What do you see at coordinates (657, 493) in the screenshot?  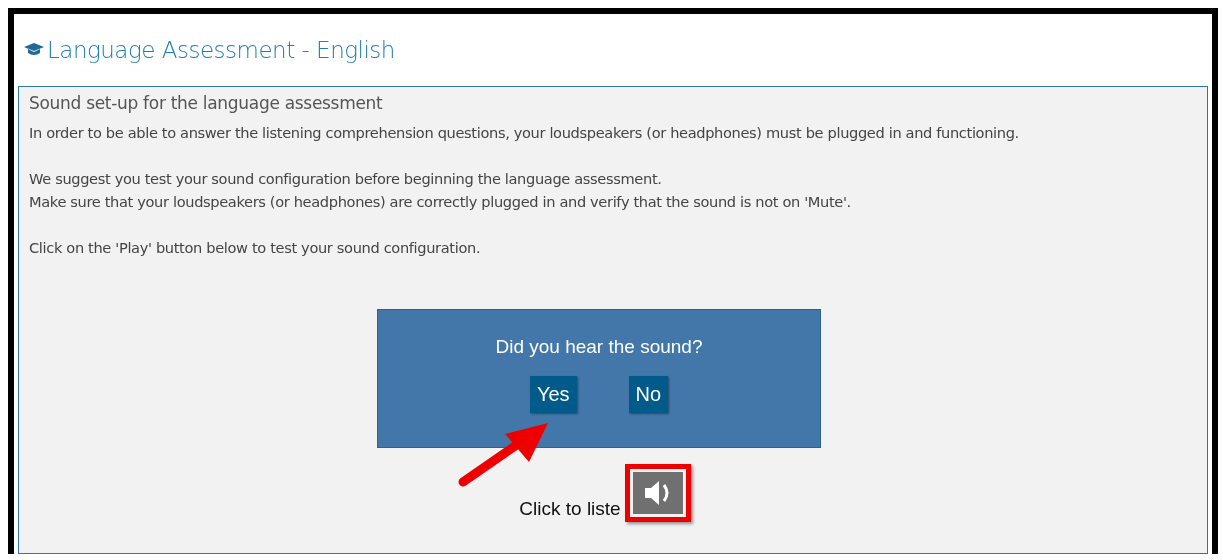 I see `speaker-button` at bounding box center [657, 493].